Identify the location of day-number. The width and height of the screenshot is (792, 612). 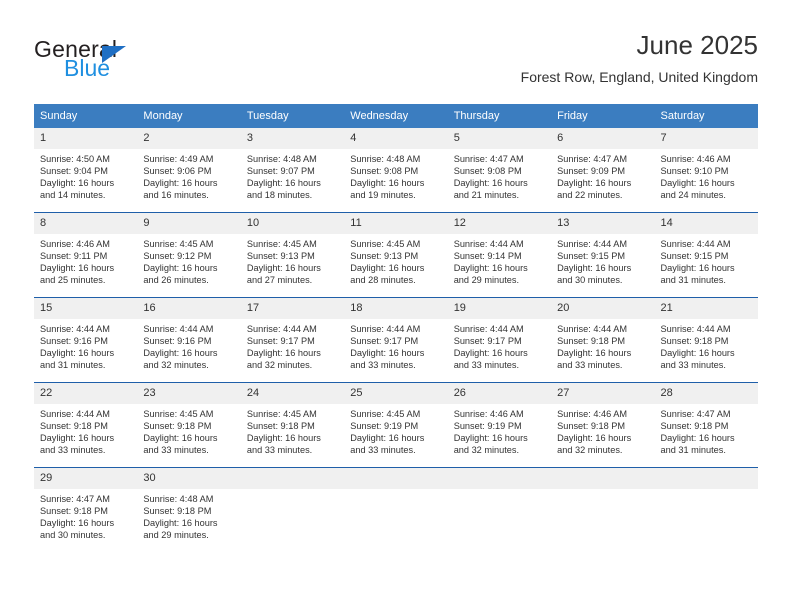
(706, 478).